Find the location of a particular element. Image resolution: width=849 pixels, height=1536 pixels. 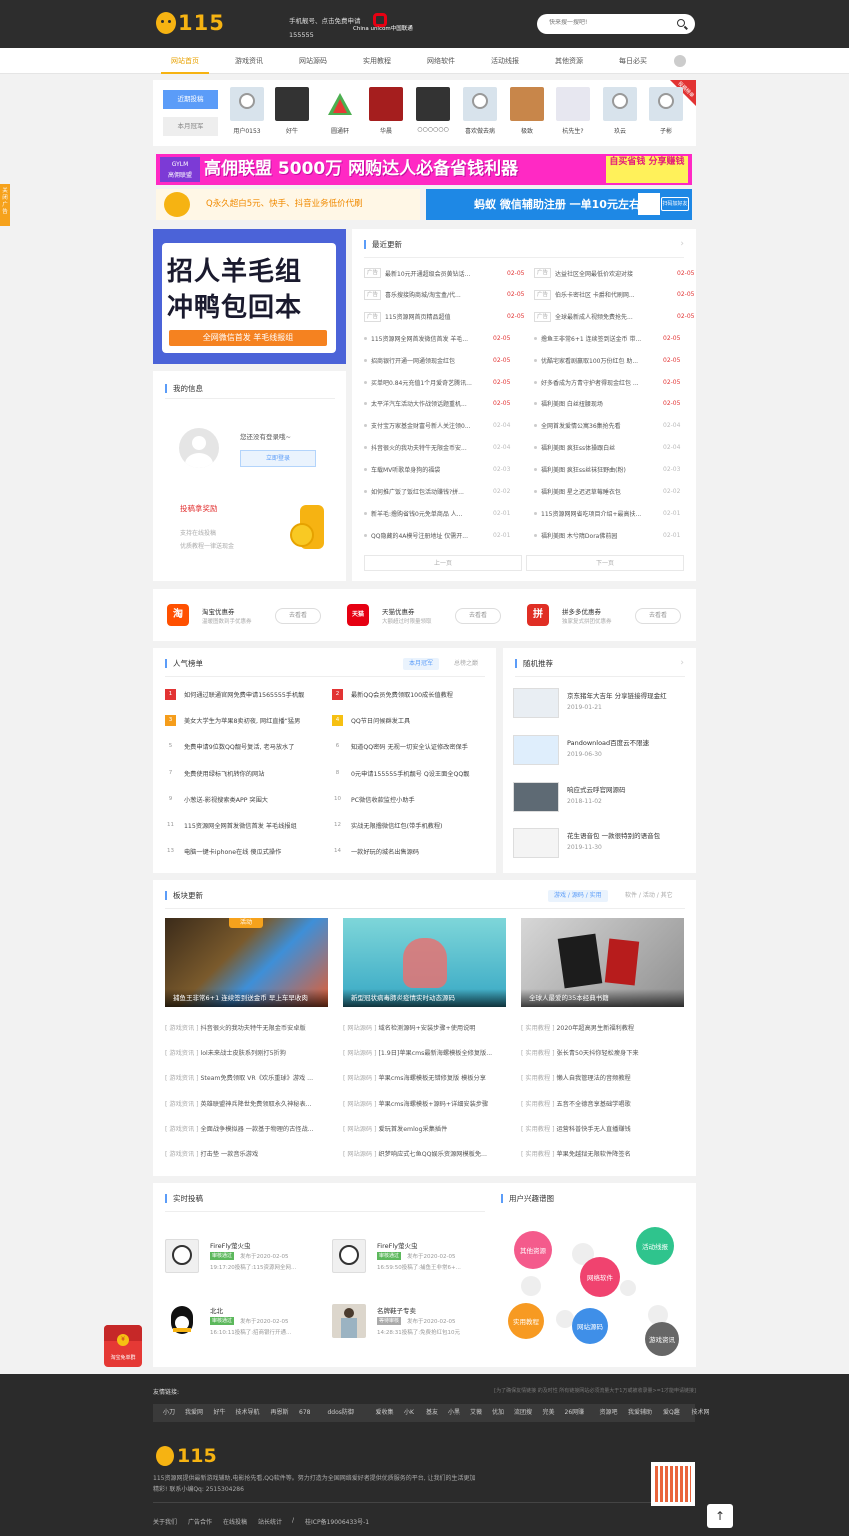

search-input is located at coordinates (609, 22).